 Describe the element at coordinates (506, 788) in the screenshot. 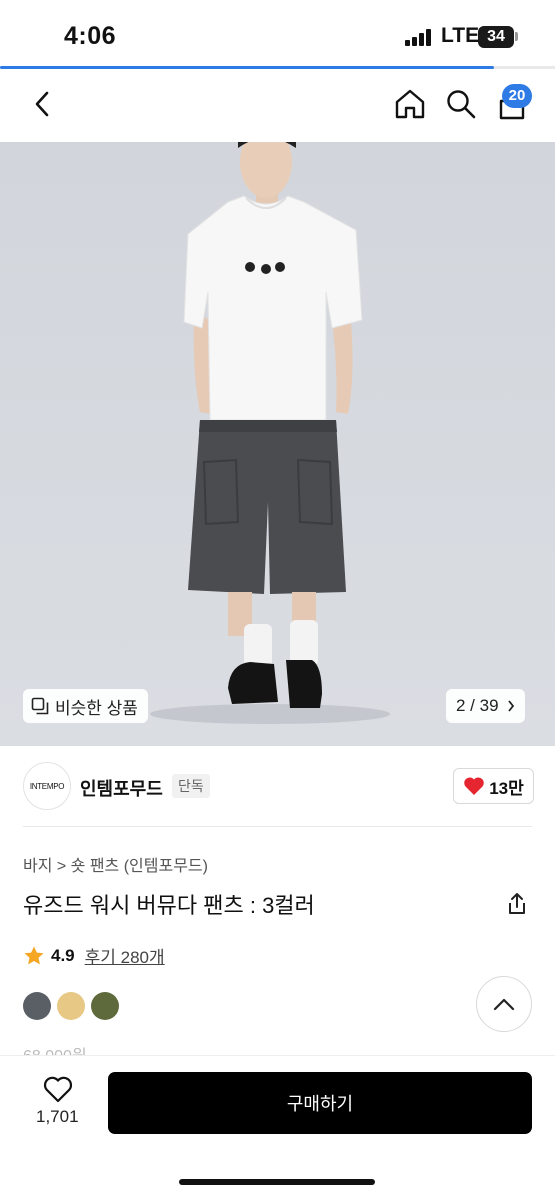

I see `brand-like-count: 13만` at that location.